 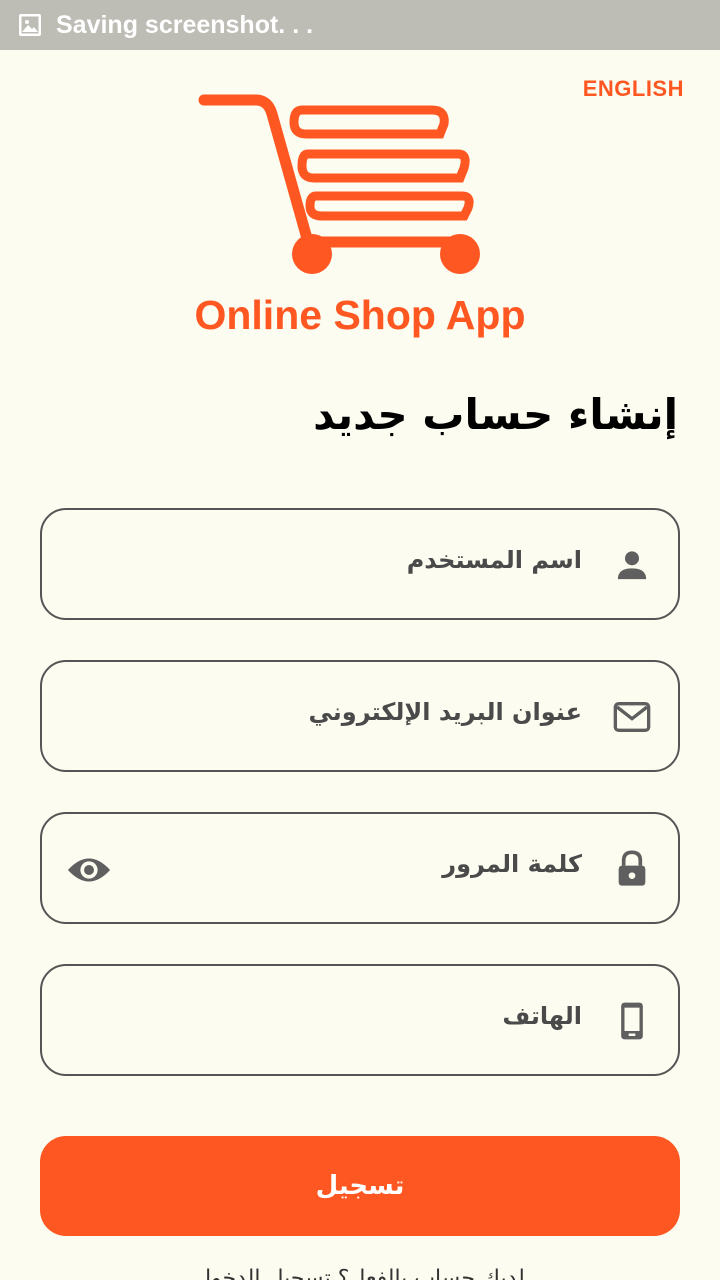 I want to click on status-bar: Saving screenshot. . ., so click(x=360, y=25).